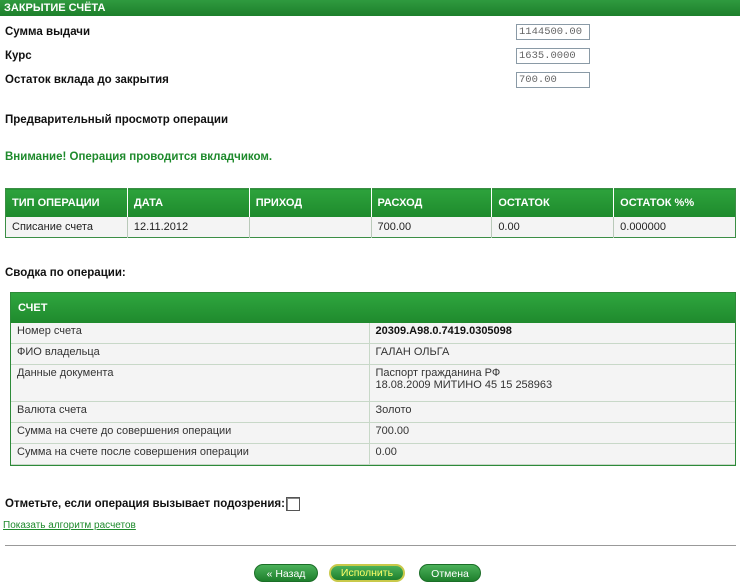 The image size is (740, 584). Describe the element at coordinates (190, 433) in the screenshot. I see `balance-before-label: Сумма на счете до совершения операции` at that location.